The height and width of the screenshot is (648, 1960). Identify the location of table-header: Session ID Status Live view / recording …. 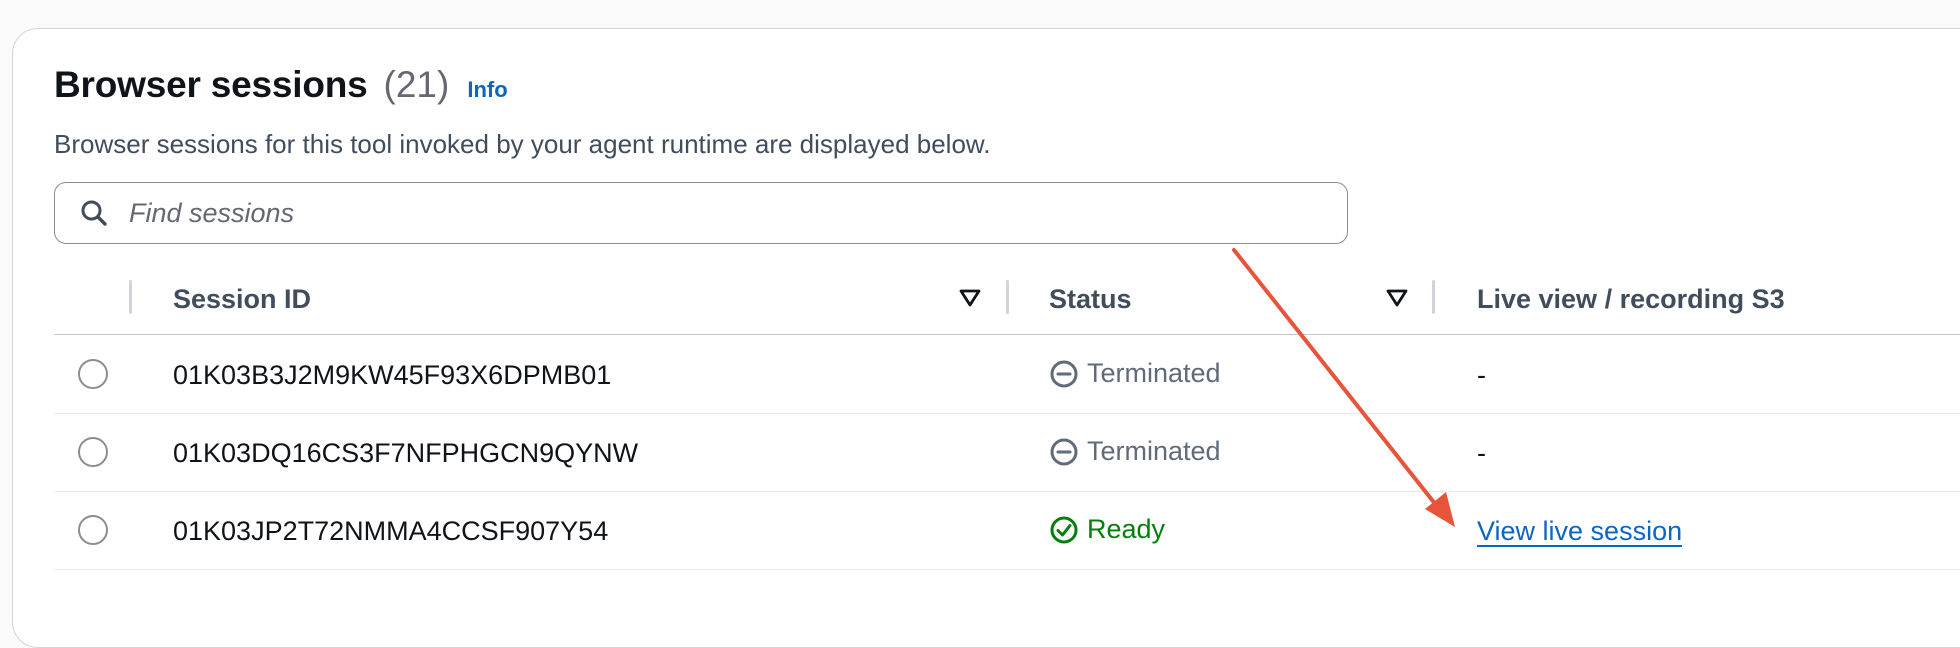
(1007, 305).